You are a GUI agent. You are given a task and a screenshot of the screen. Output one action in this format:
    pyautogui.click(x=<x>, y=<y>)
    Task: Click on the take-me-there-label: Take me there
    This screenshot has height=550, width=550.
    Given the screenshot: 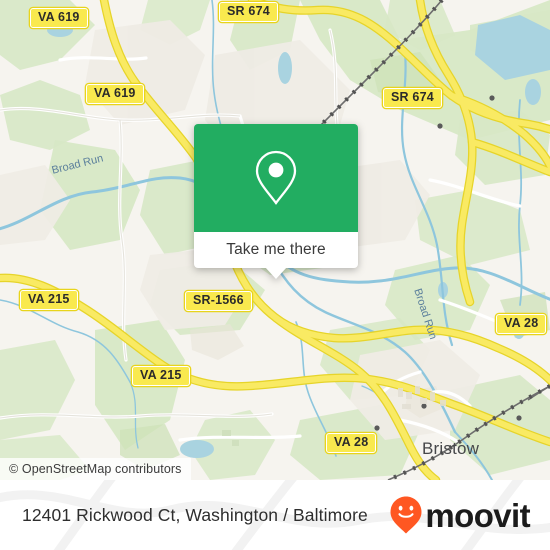 What is the action you would take?
    pyautogui.click(x=276, y=249)
    